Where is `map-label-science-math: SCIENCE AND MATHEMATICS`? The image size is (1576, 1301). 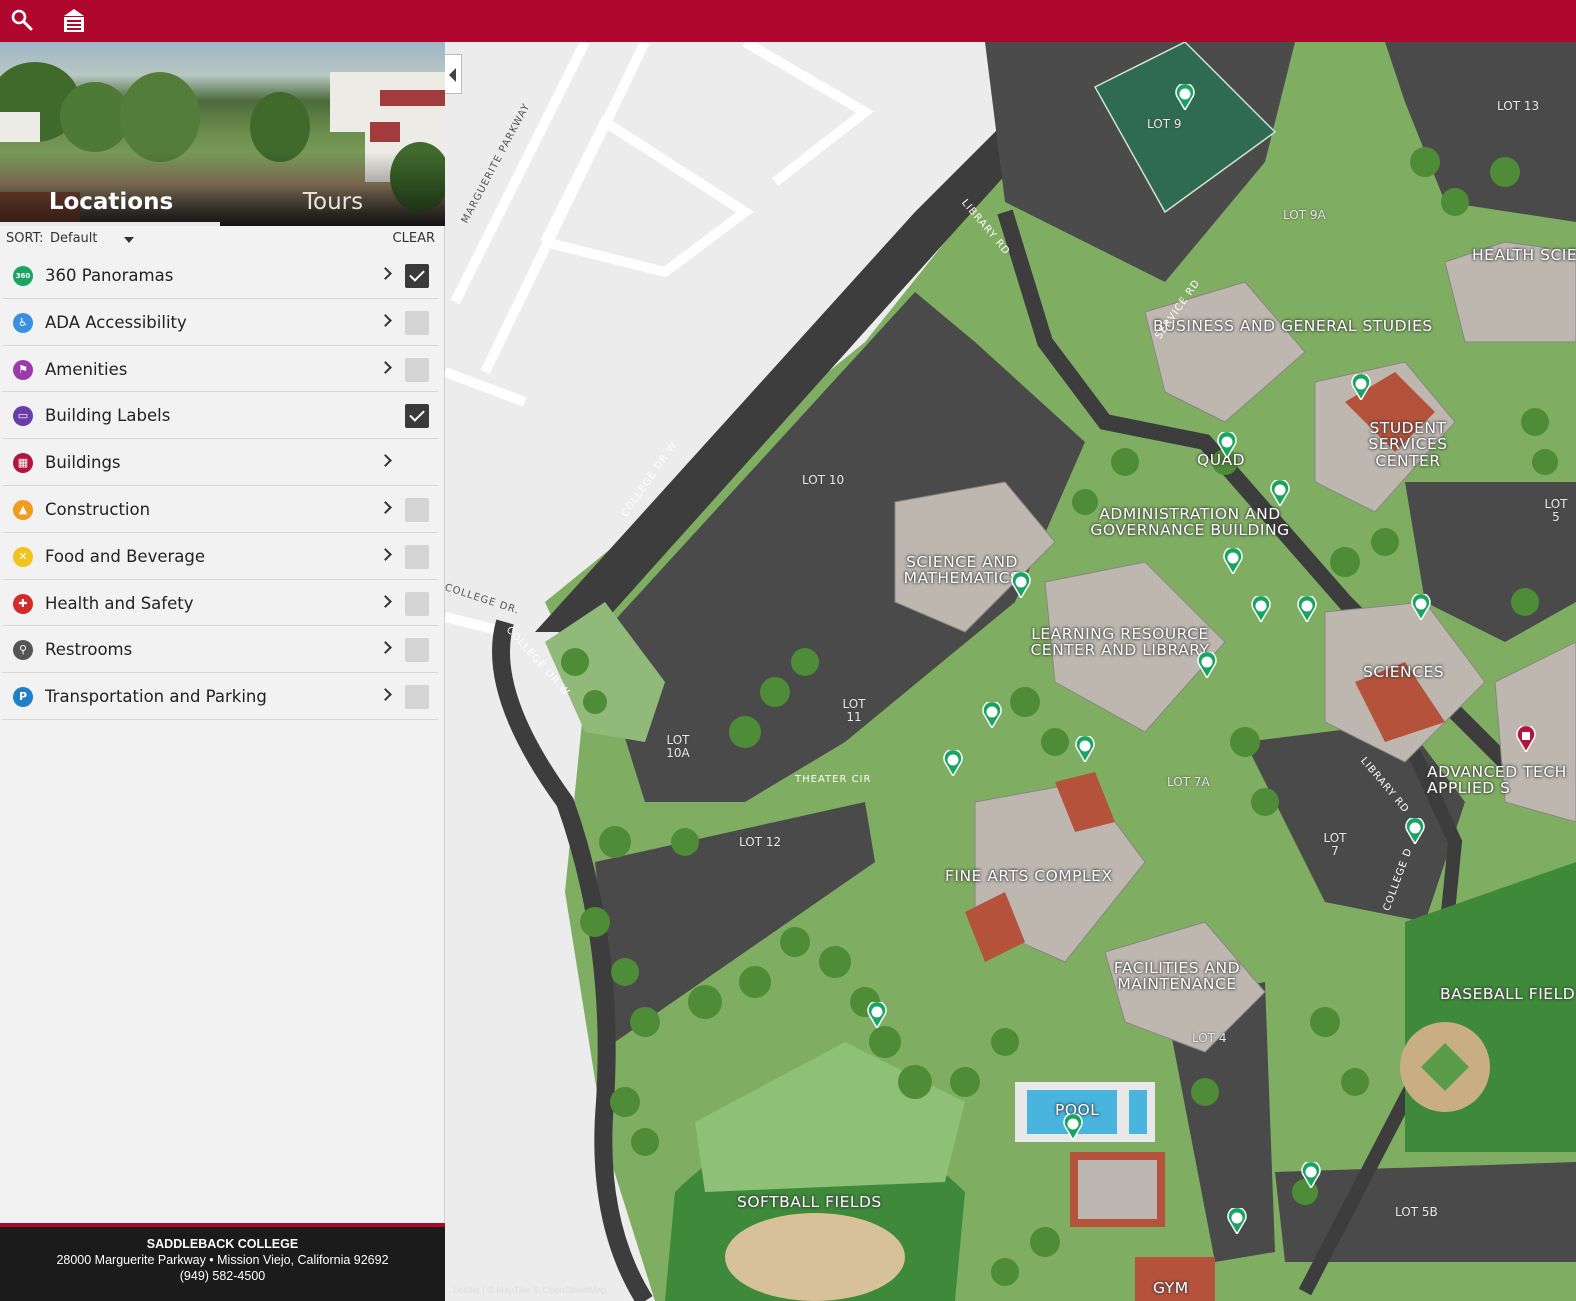 map-label-science-math: SCIENCE AND MATHEMATICS is located at coordinates (962, 570).